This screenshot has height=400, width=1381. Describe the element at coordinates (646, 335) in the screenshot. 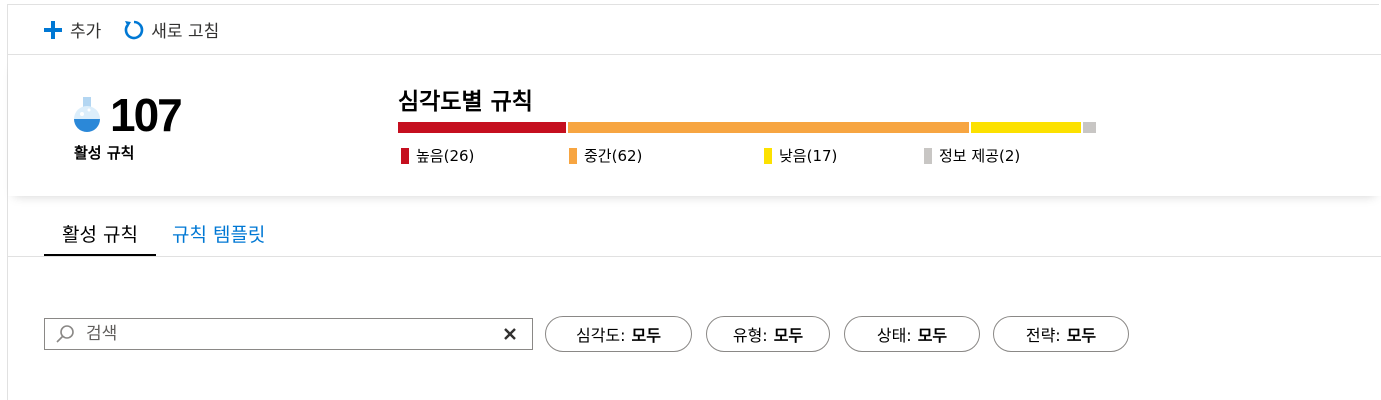

I see `severity-filter-value: 모두` at that location.